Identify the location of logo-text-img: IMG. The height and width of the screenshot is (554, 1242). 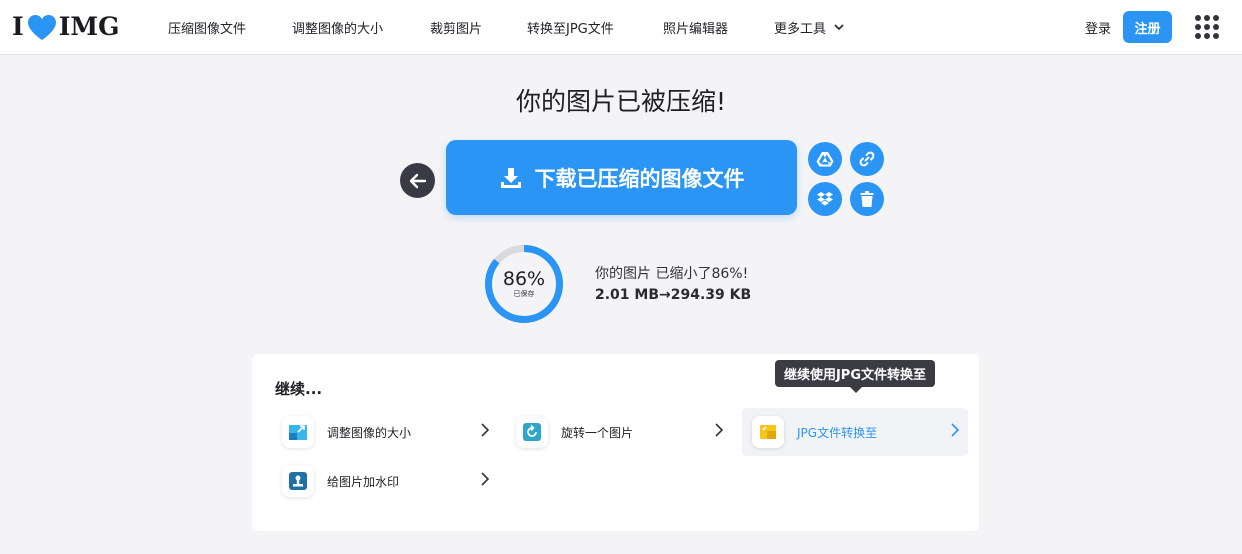
(89, 26).